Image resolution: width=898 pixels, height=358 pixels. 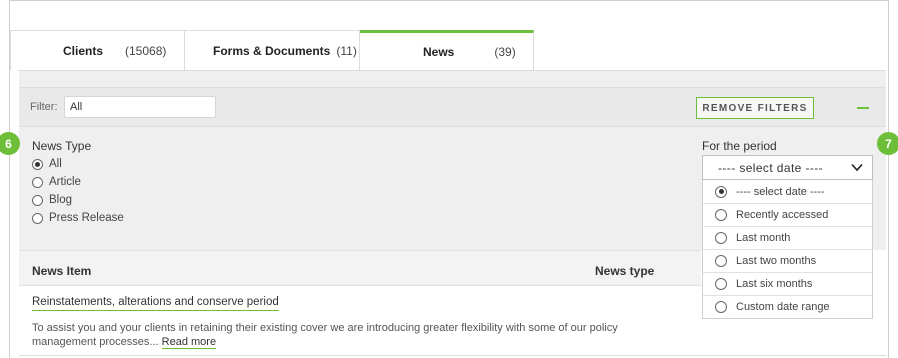 I want to click on period-title: For the period, so click(x=739, y=146).